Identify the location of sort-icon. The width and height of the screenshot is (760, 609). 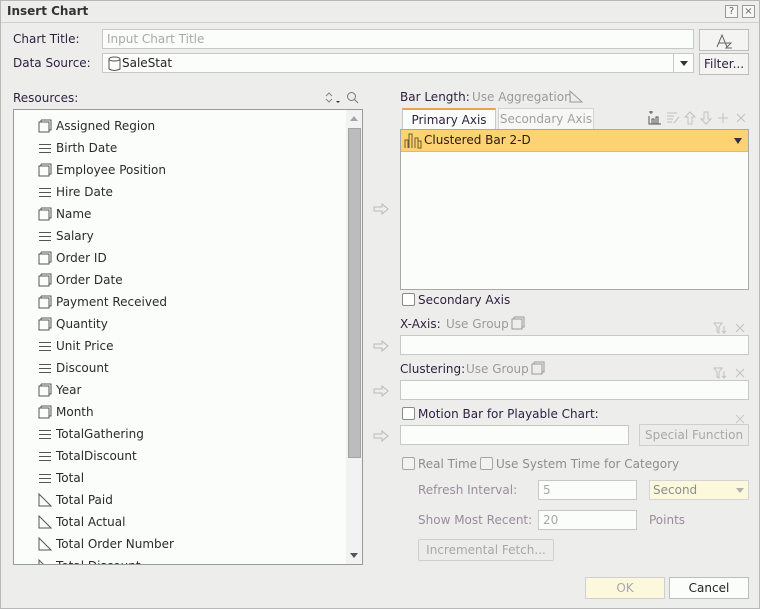
(333, 98).